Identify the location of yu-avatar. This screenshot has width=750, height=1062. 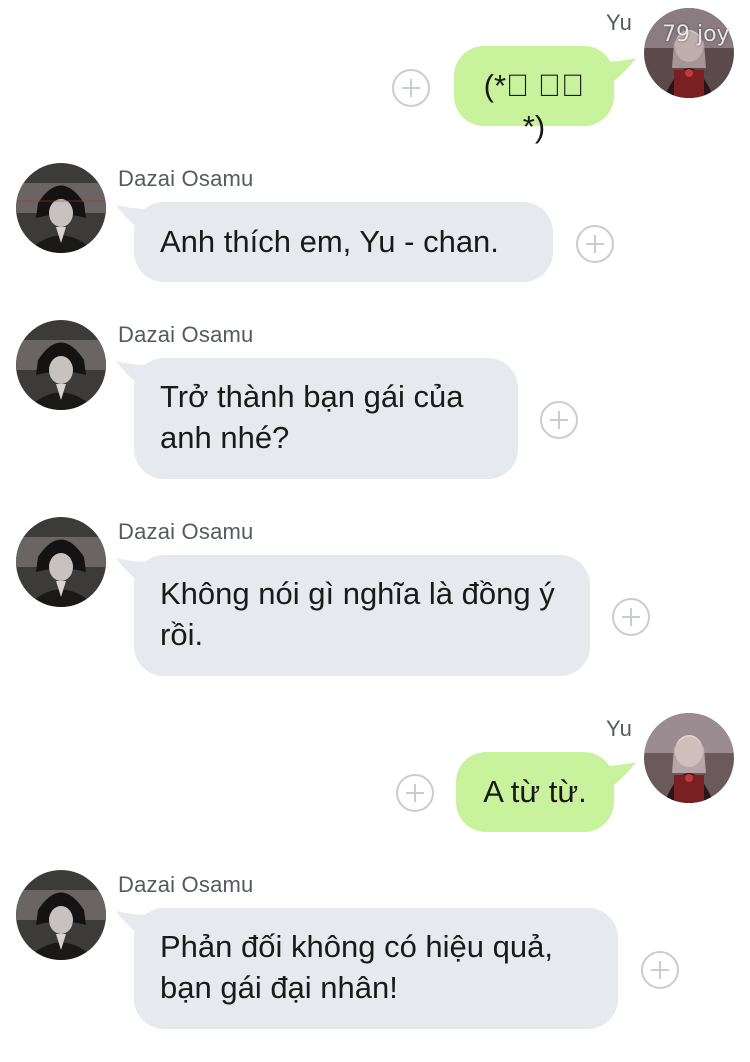
(689, 758).